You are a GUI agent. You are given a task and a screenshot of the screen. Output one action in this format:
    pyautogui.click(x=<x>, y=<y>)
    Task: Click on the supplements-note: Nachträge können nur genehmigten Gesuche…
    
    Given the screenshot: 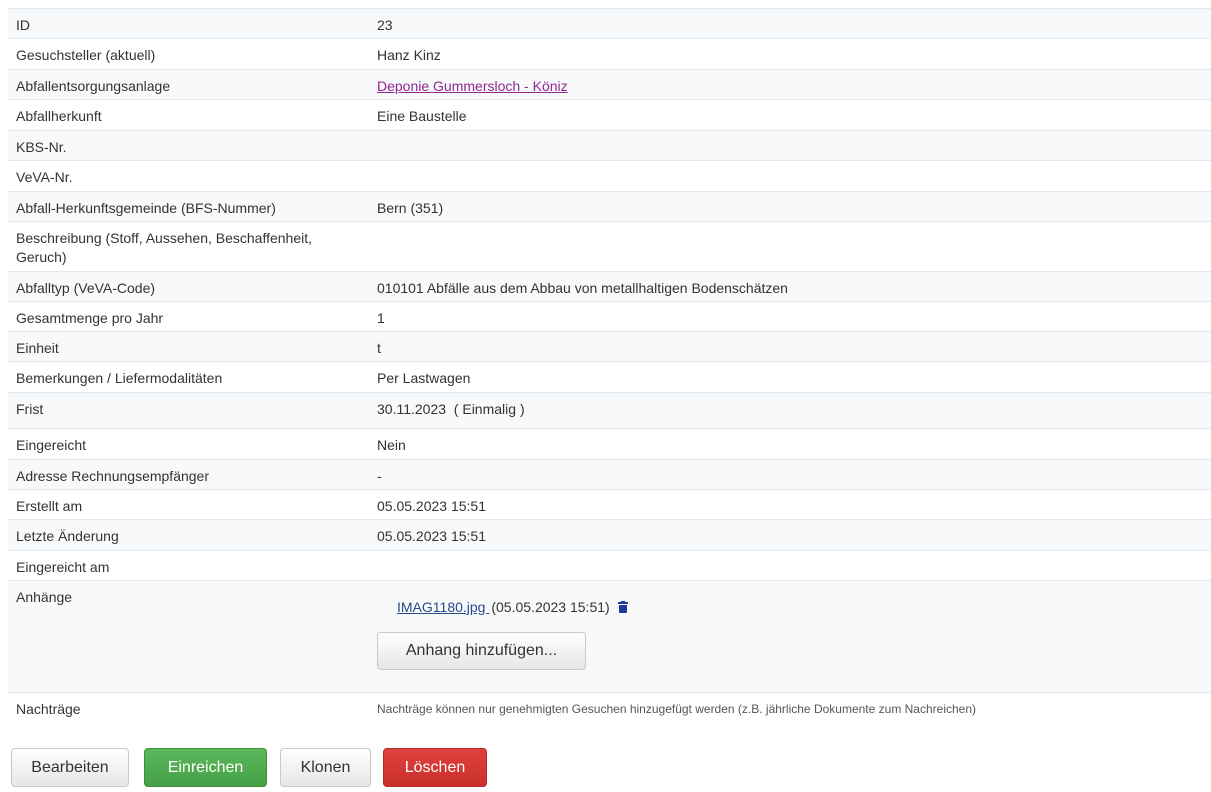 What is the action you would take?
    pyautogui.click(x=790, y=708)
    